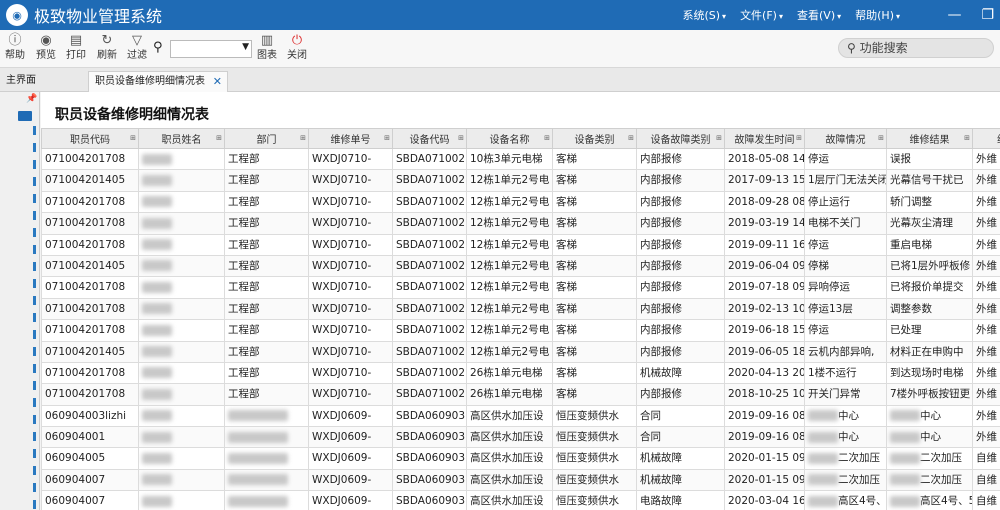 Image resolution: width=1000 pixels, height=510 pixels. What do you see at coordinates (297, 48) in the screenshot?
I see `close-button: ⏻ 关闭` at bounding box center [297, 48].